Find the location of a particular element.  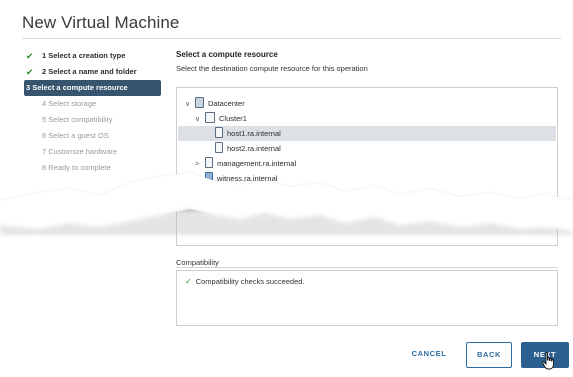

step-label: 2 Select a name and folder is located at coordinates (89, 71).